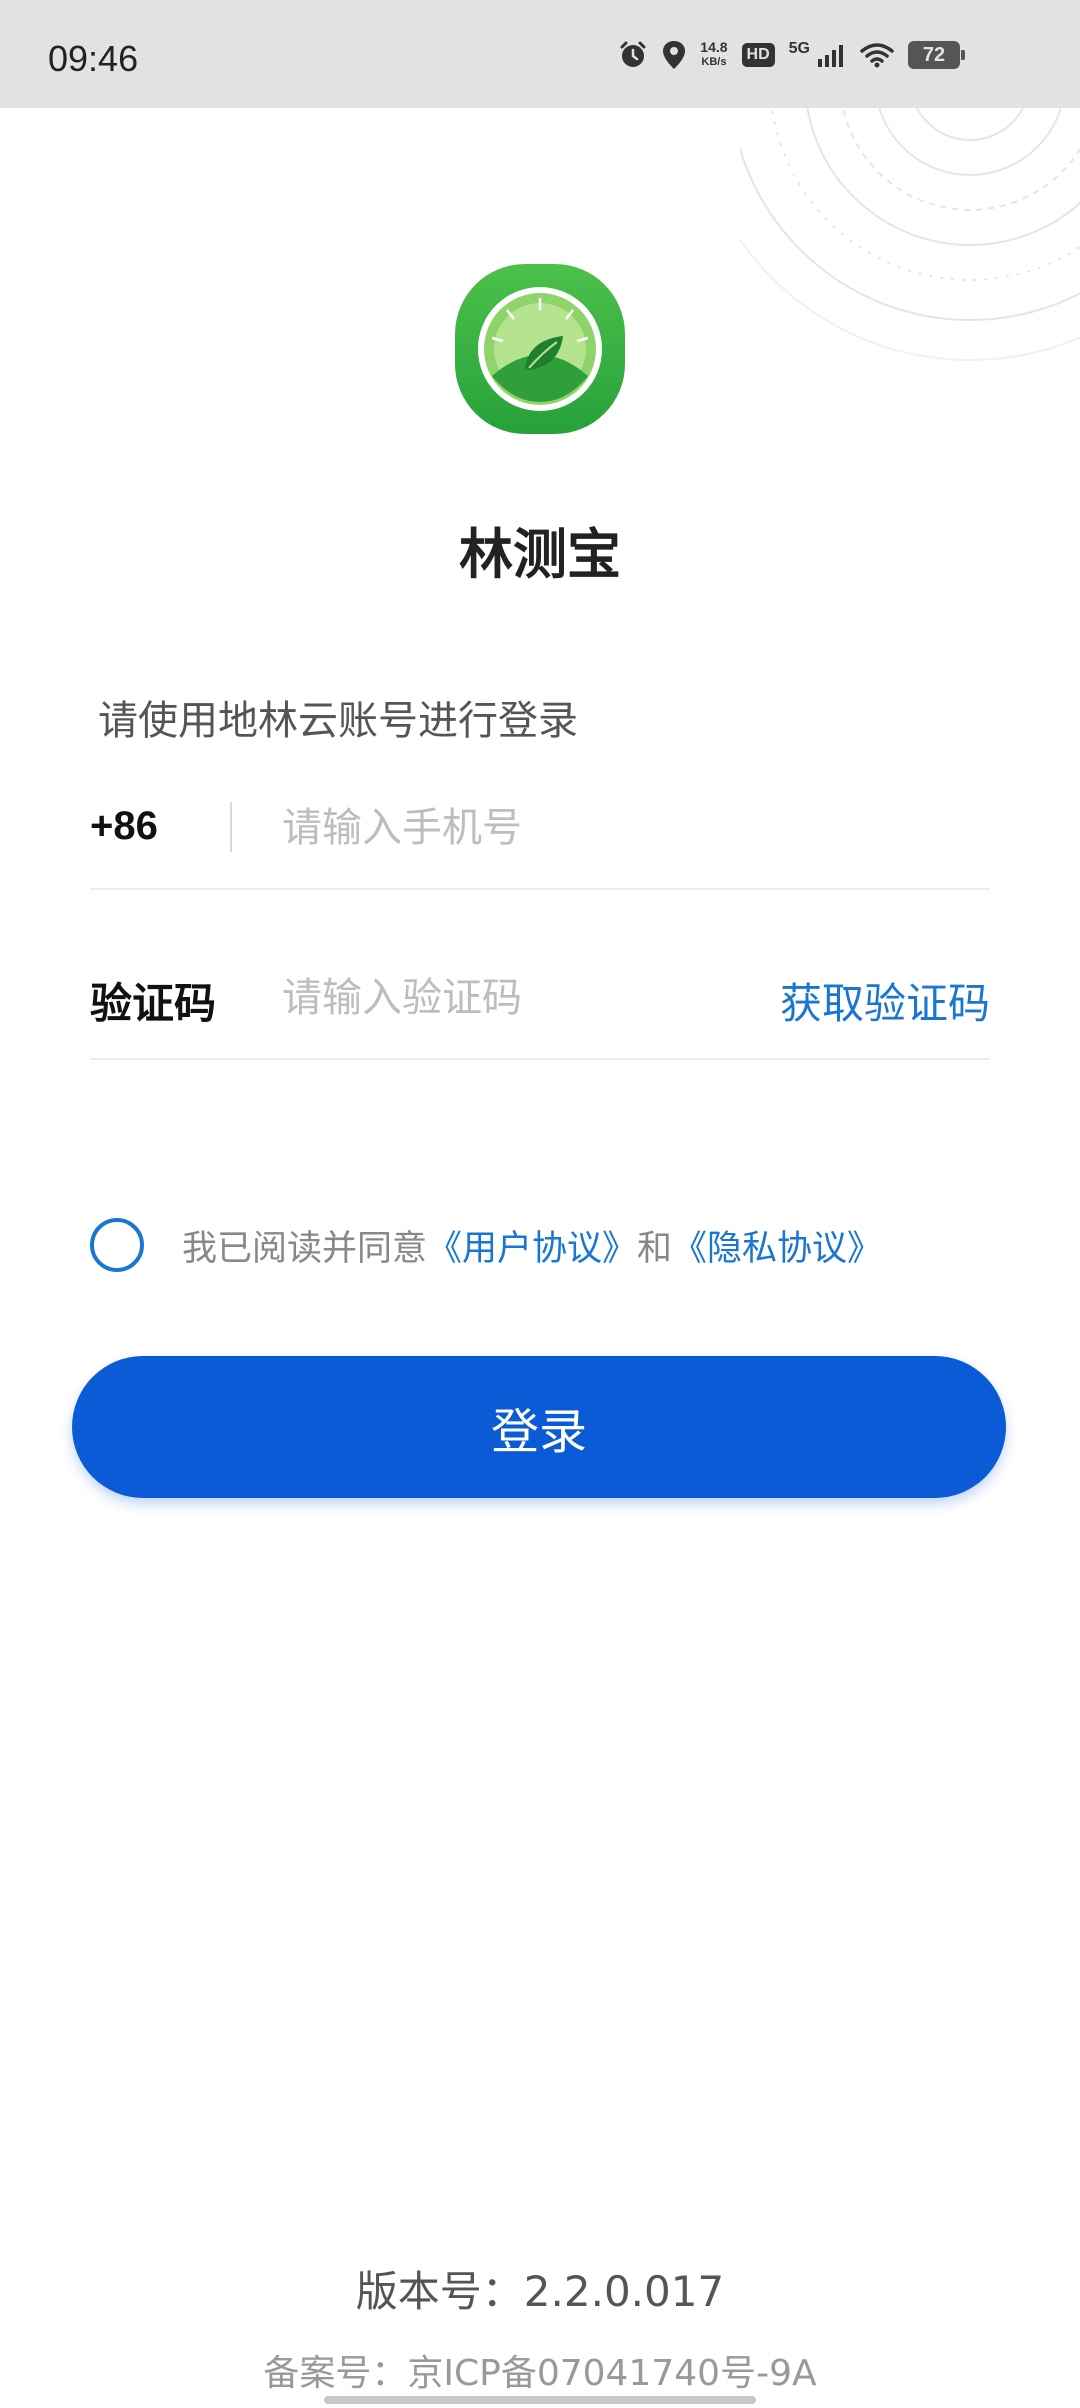 This screenshot has width=1080, height=2408. I want to click on alarm-icon, so click(633, 55).